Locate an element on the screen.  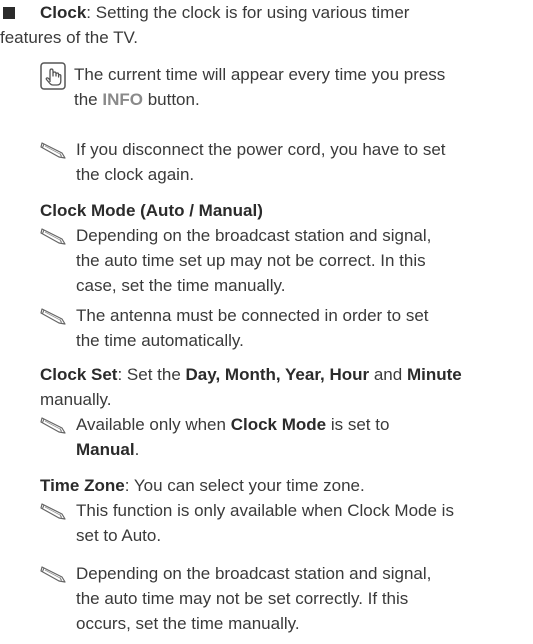
clock-set-desc-mid: and is located at coordinates (388, 374).